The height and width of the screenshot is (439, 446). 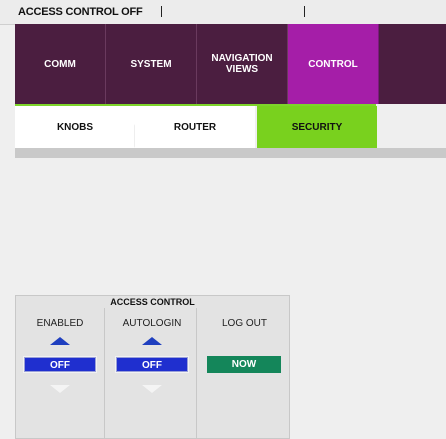 I want to click on tab-security: SECURITY, so click(x=317, y=127).